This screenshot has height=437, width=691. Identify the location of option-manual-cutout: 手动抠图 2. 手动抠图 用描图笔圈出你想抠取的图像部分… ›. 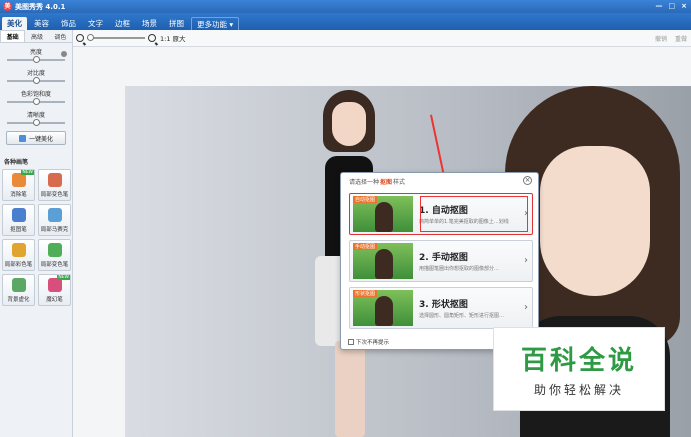
(441, 261).